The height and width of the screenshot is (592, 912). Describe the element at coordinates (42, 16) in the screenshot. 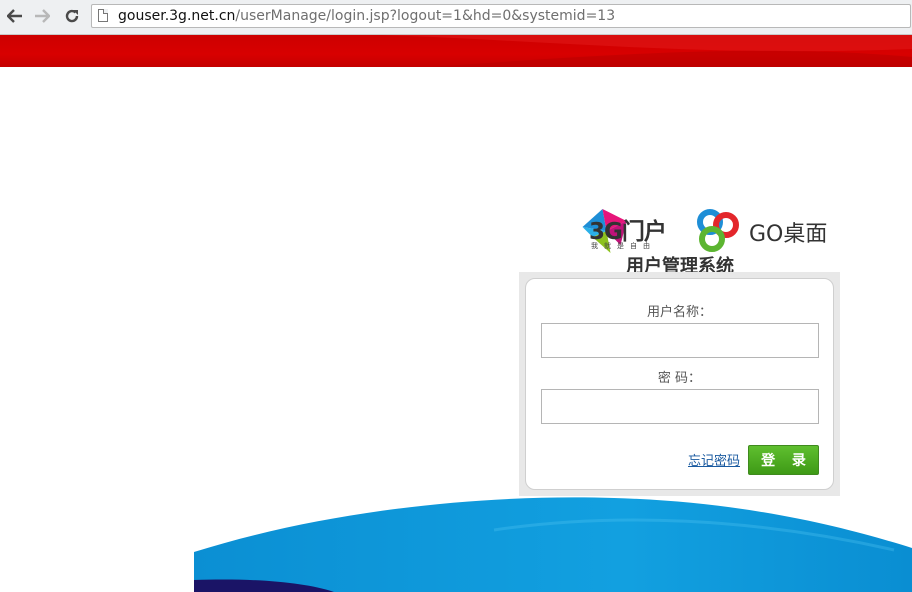

I see `forward-arrow-icon` at that location.